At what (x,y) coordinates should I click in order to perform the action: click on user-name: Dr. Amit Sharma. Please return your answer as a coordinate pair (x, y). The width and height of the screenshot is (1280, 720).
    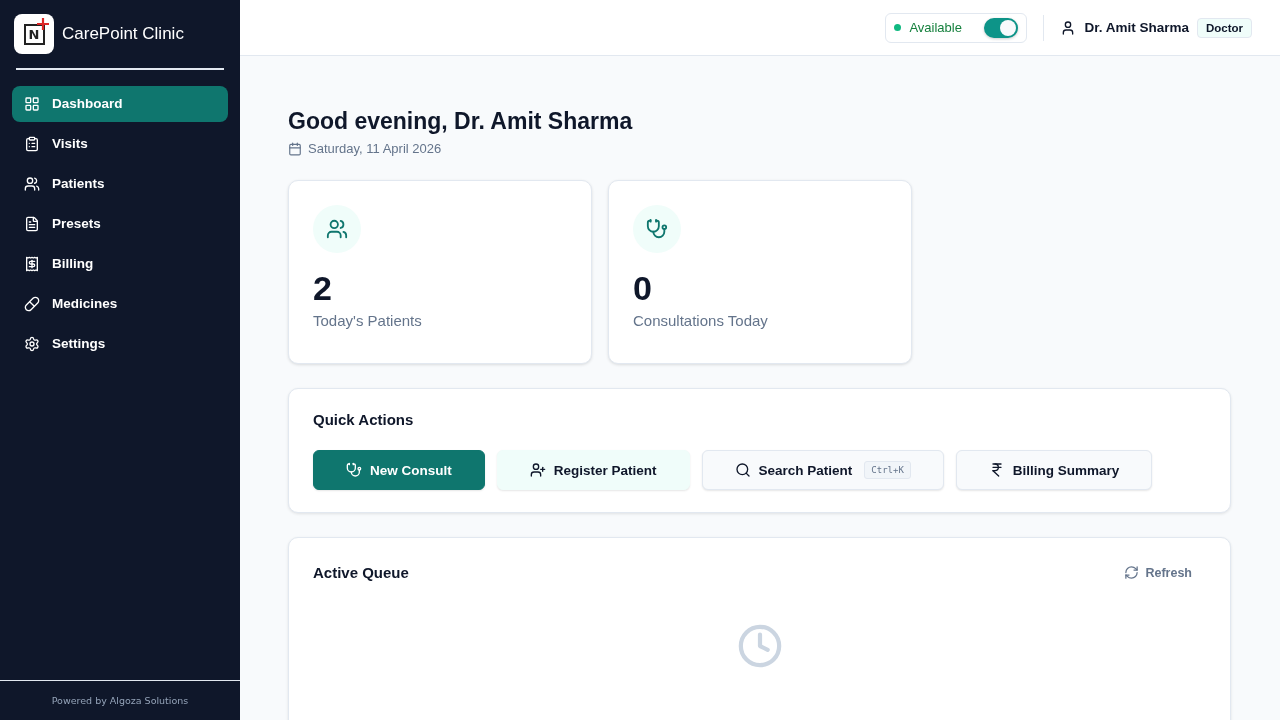
    Looking at the image, I should click on (1136, 27).